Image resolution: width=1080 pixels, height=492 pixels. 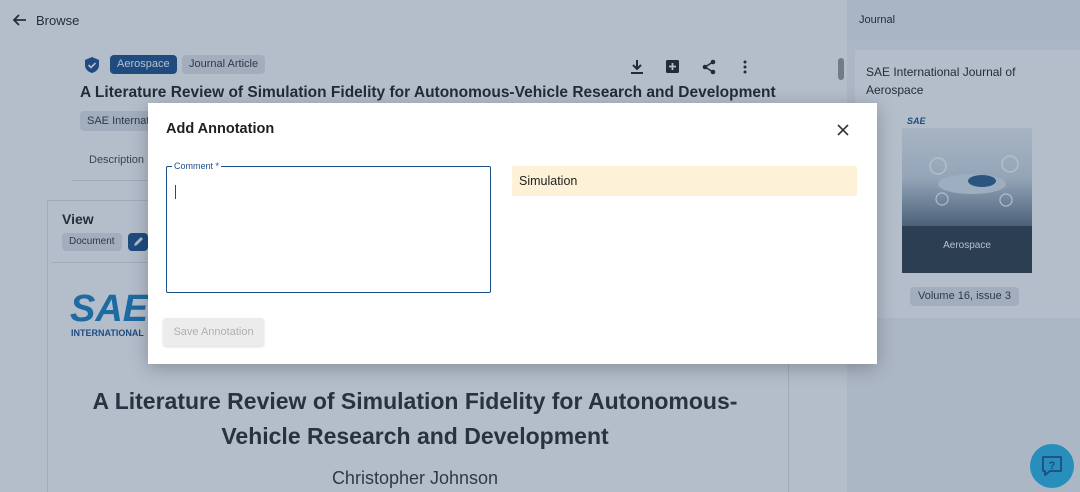 I want to click on highlighted-text: Simulation, so click(x=684, y=181).